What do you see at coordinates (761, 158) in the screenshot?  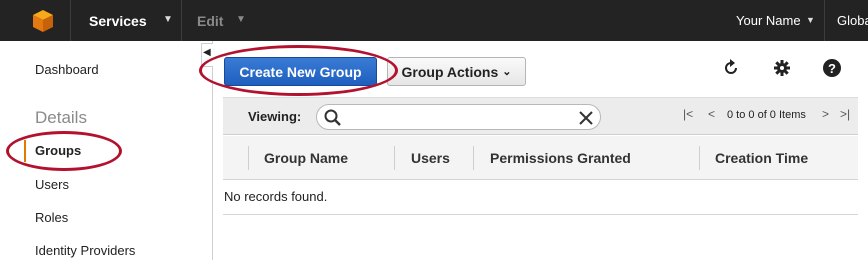 I see `column-header-creation-time: Creation Time` at bounding box center [761, 158].